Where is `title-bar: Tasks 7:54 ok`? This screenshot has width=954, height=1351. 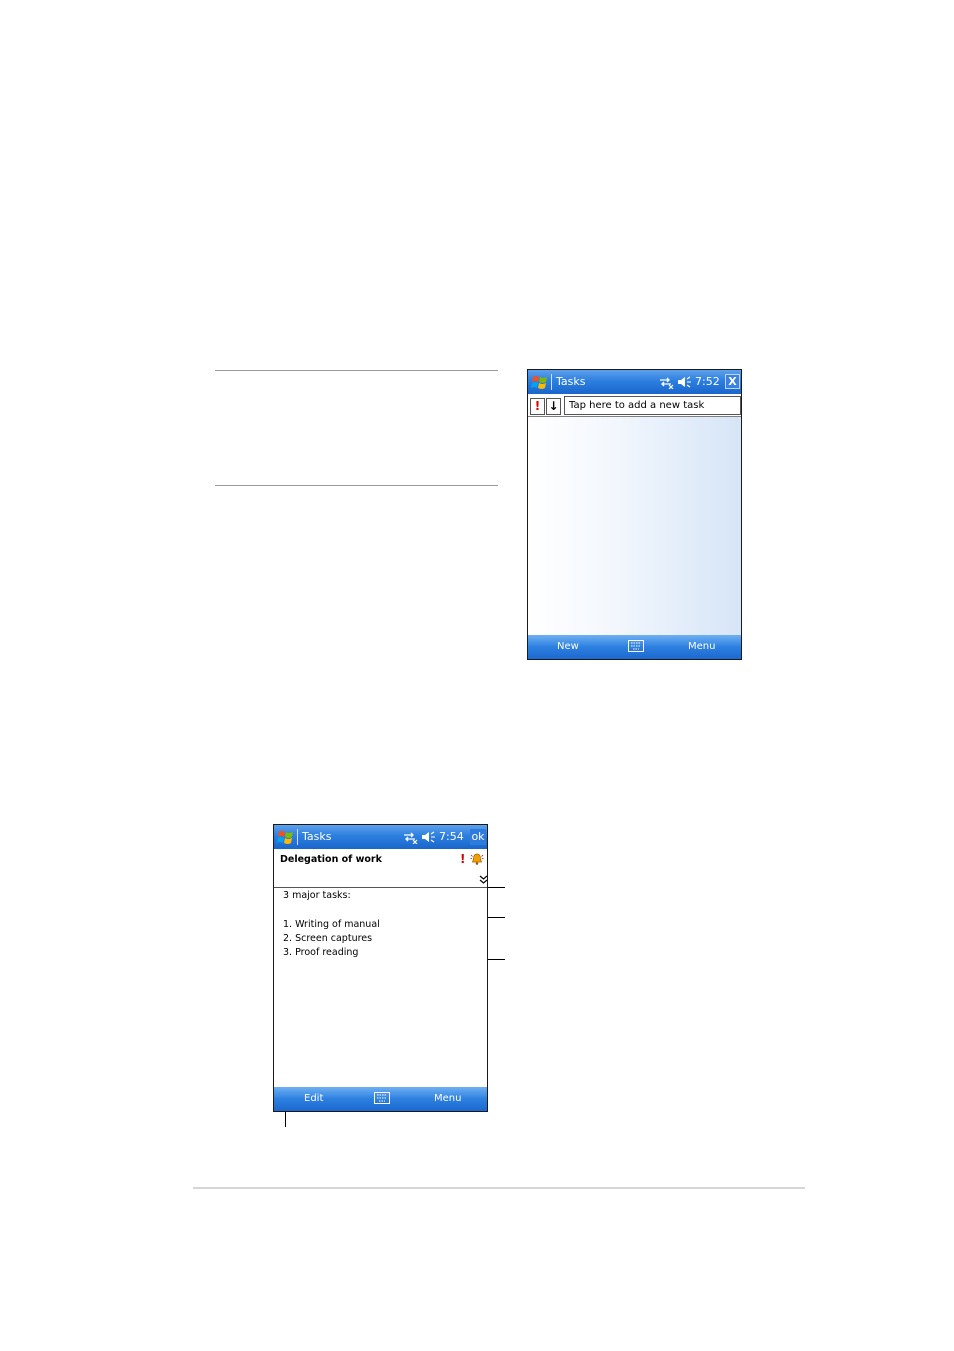 title-bar: Tasks 7:54 ok is located at coordinates (380, 837).